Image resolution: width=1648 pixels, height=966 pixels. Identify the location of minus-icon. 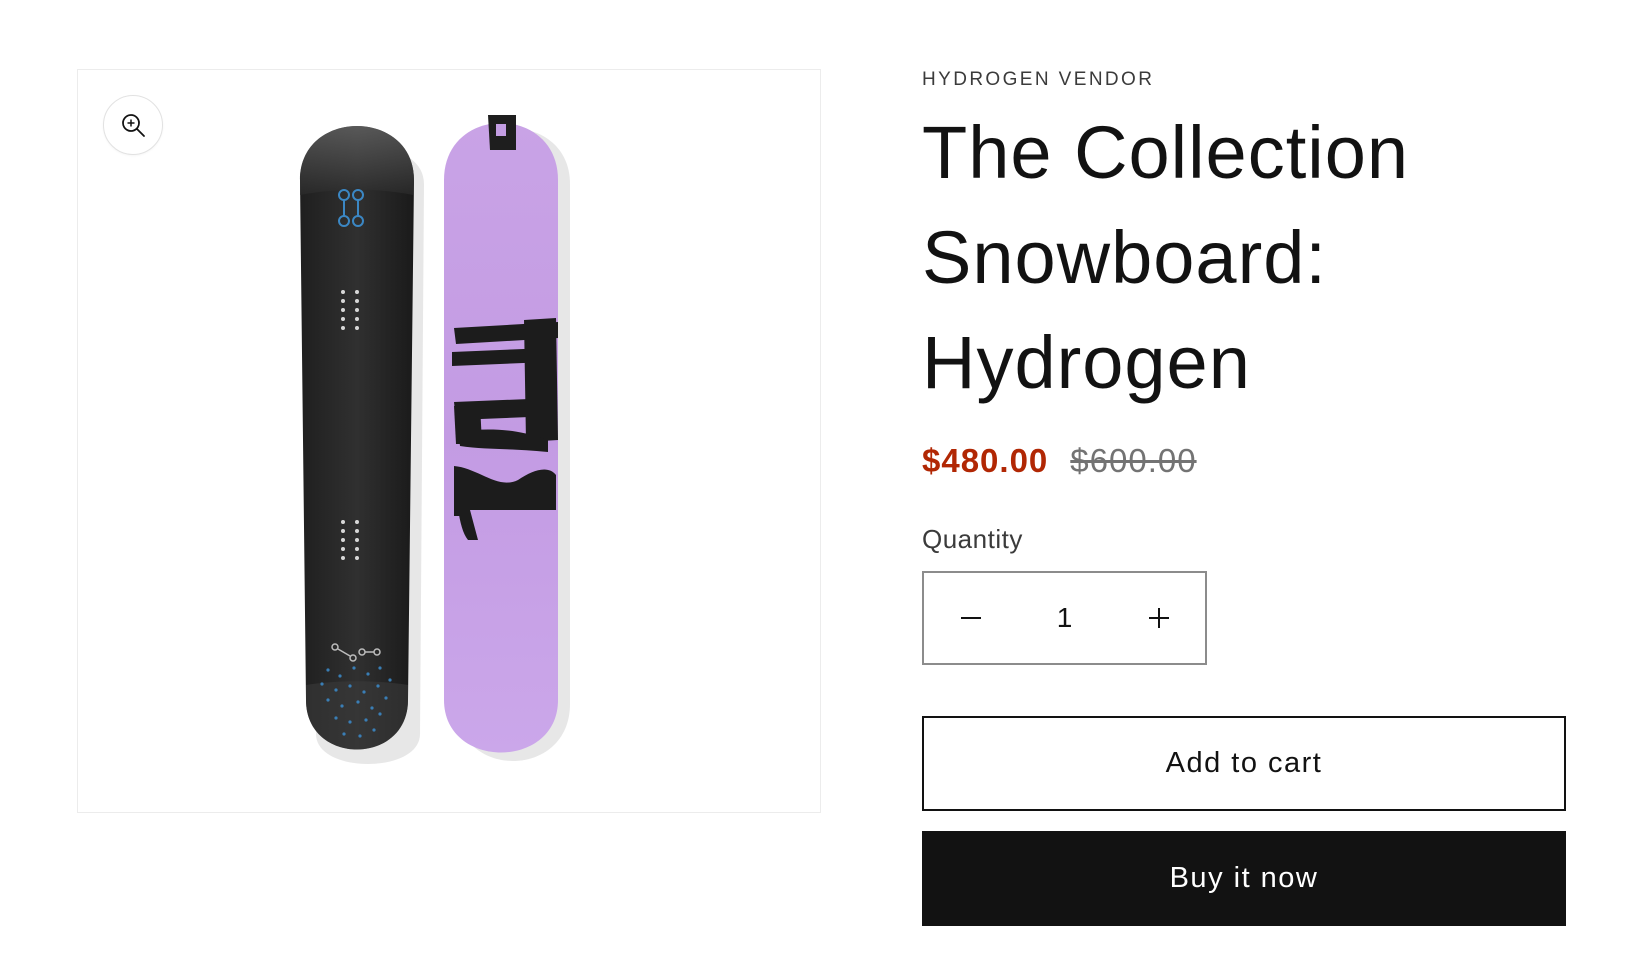
(970, 618).